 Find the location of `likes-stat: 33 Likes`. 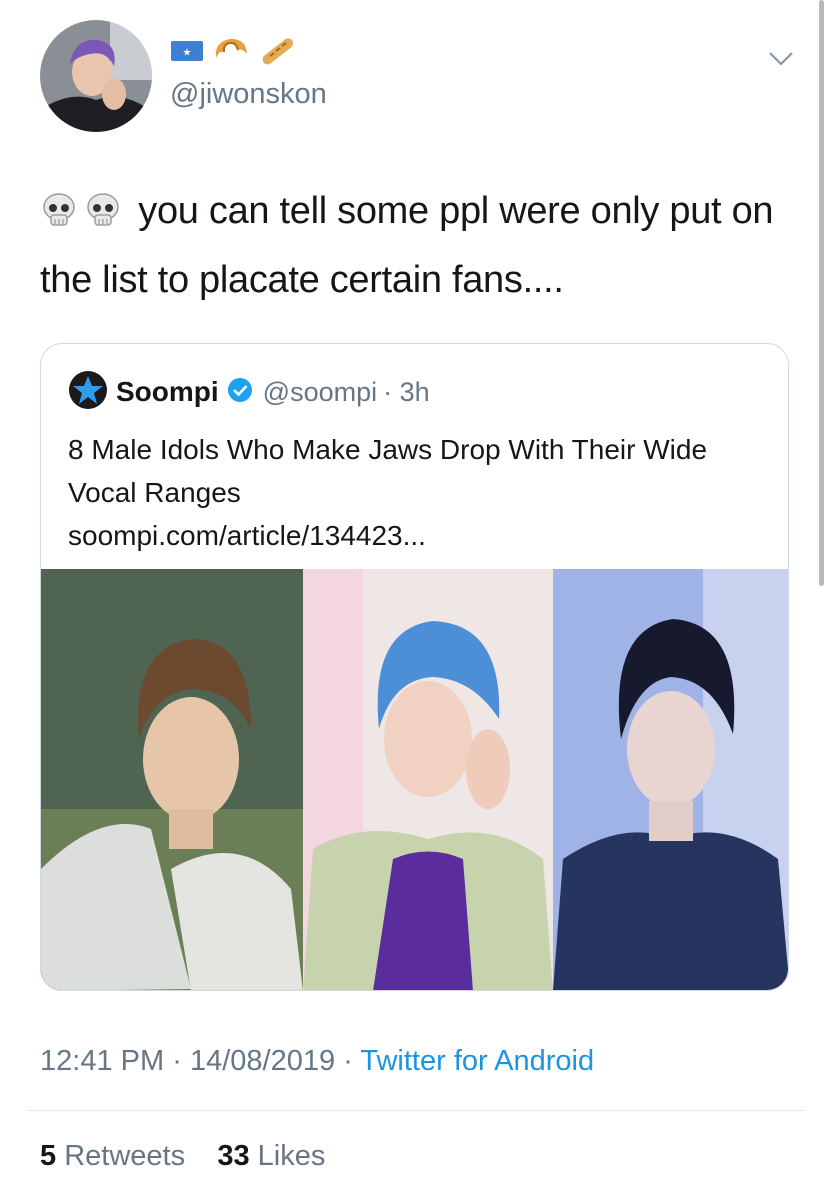

likes-stat: 33 Likes is located at coordinates (271, 1156).